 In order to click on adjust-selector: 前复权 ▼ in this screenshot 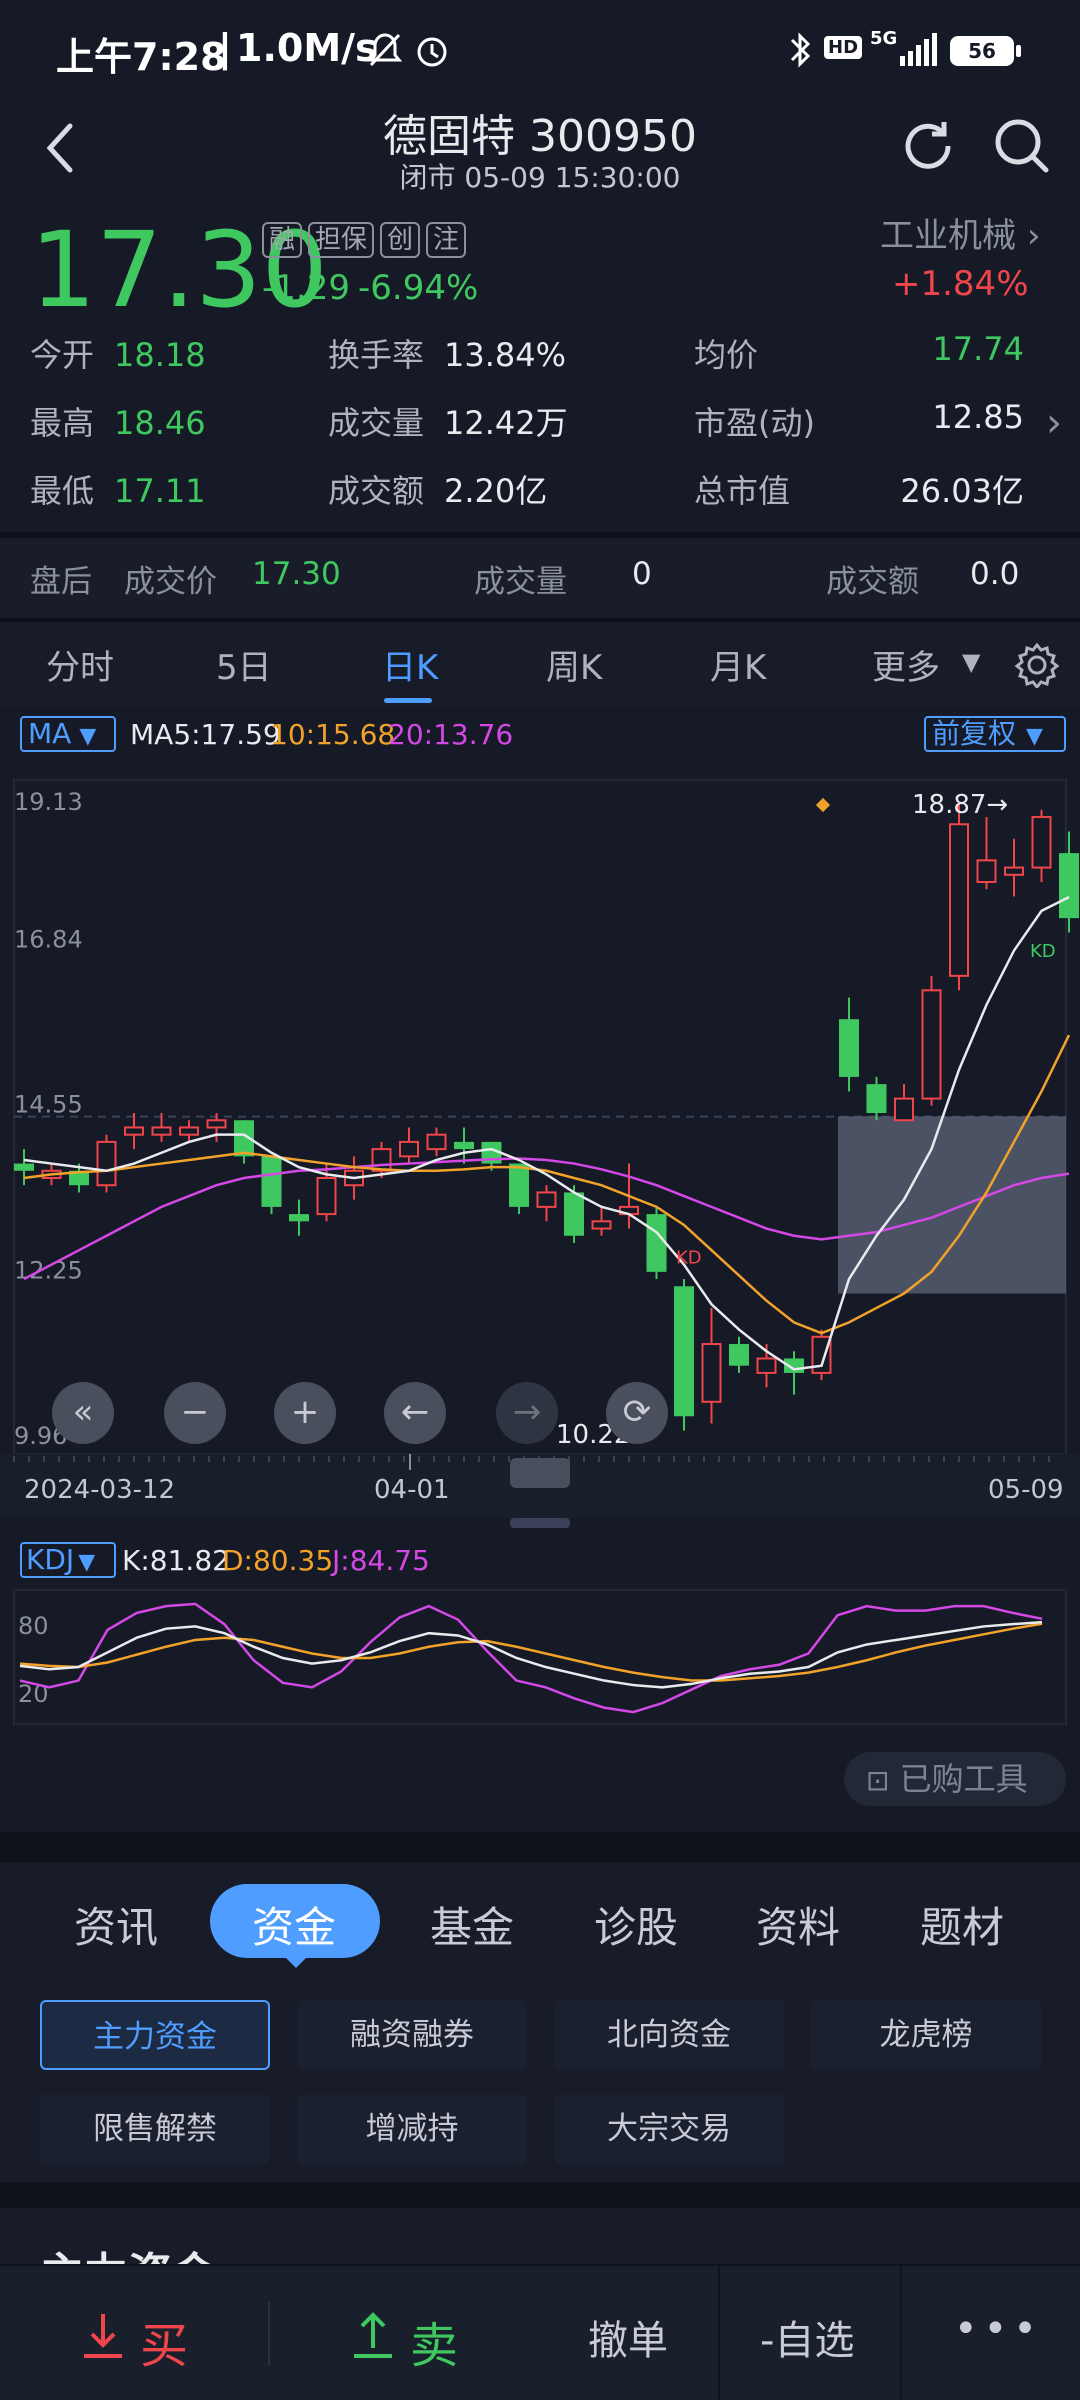, I will do `click(995, 734)`.